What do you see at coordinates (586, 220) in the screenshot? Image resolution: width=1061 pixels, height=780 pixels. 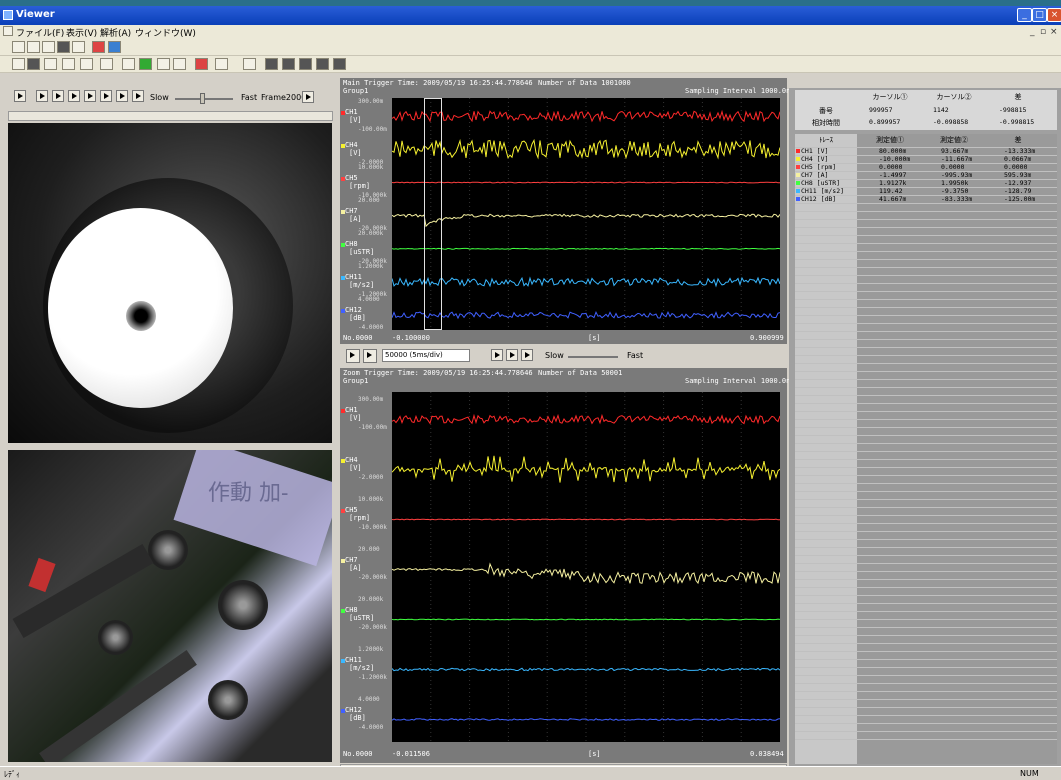 I see `main-trace-ch7` at bounding box center [586, 220].